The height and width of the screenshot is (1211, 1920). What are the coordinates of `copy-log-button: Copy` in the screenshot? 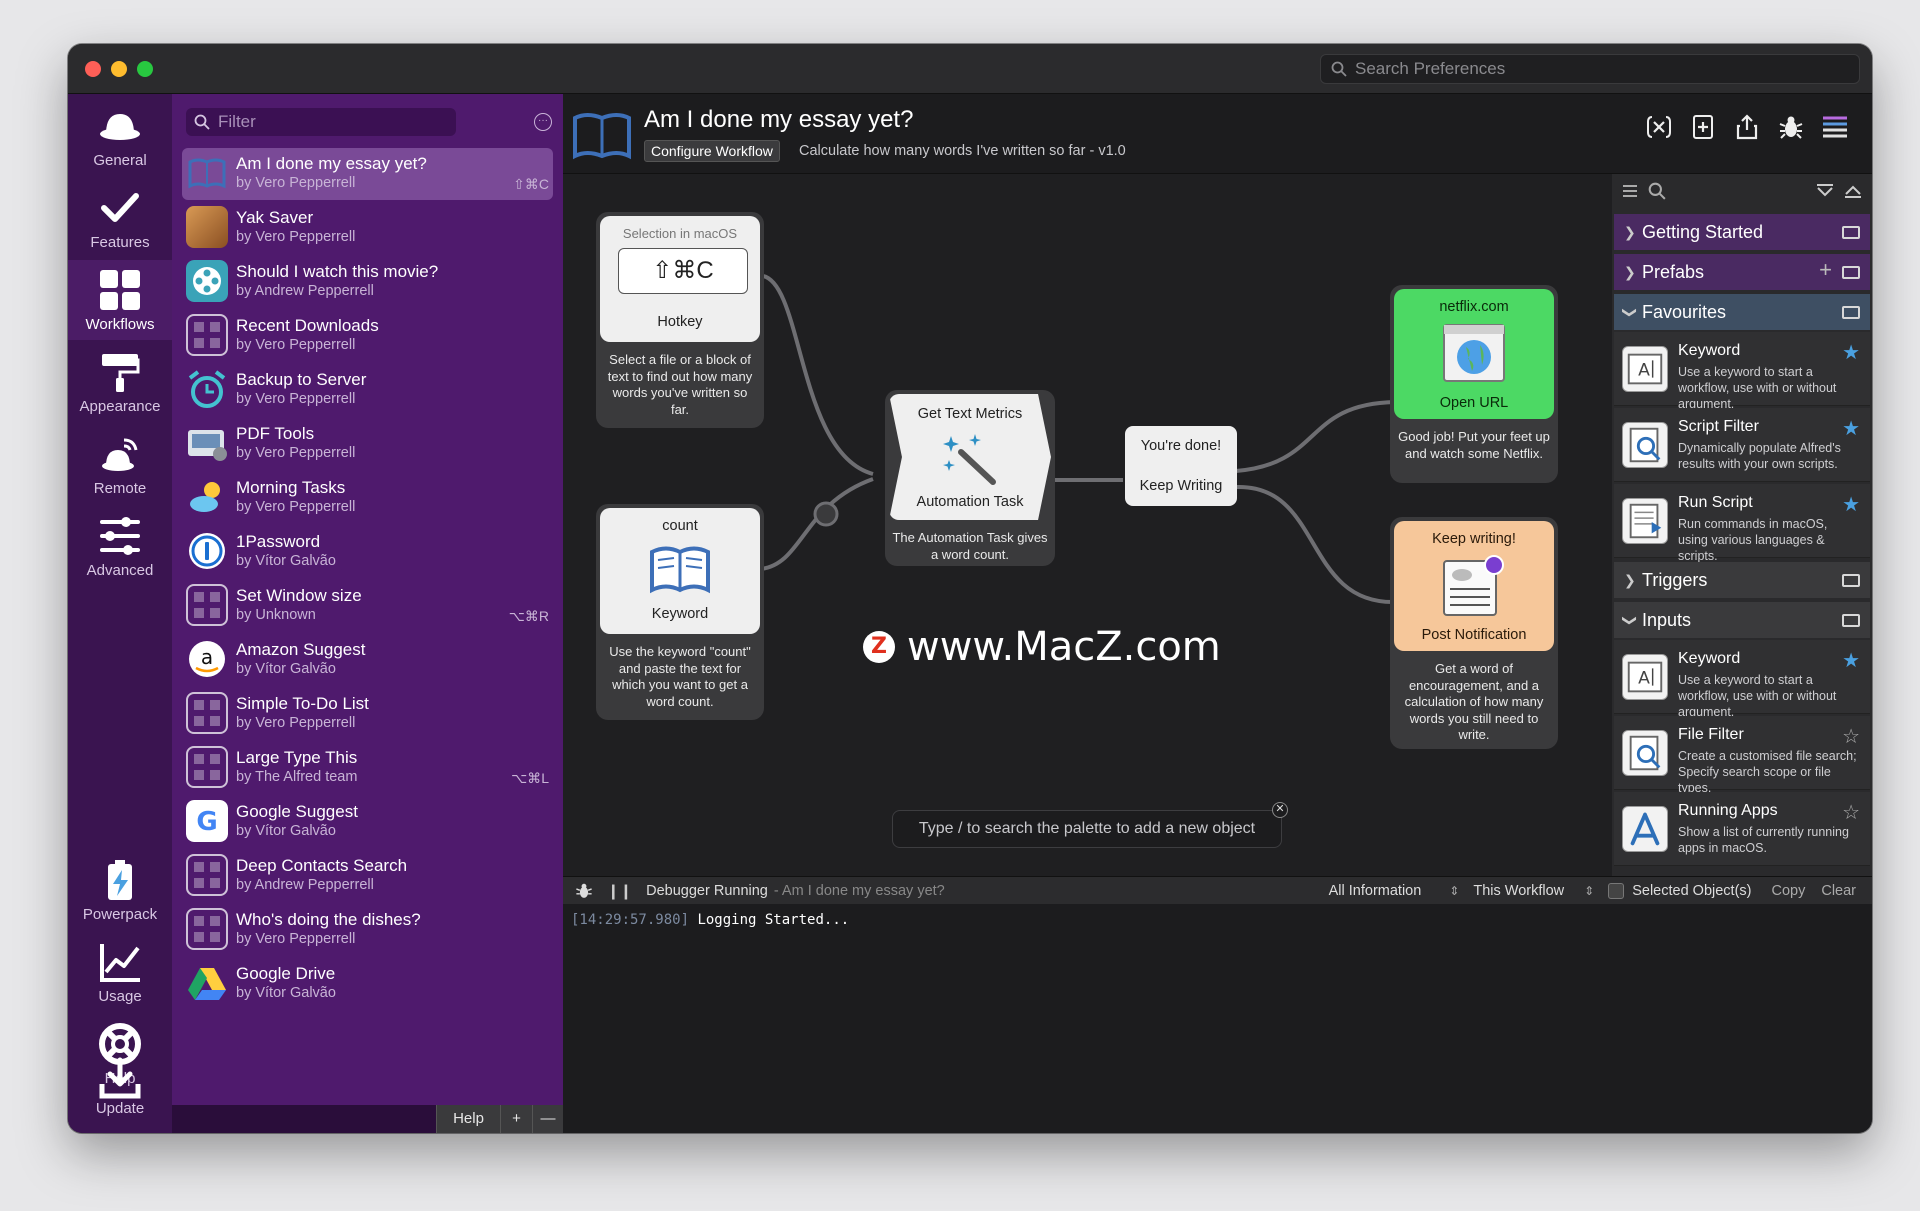 It's located at (1788, 891).